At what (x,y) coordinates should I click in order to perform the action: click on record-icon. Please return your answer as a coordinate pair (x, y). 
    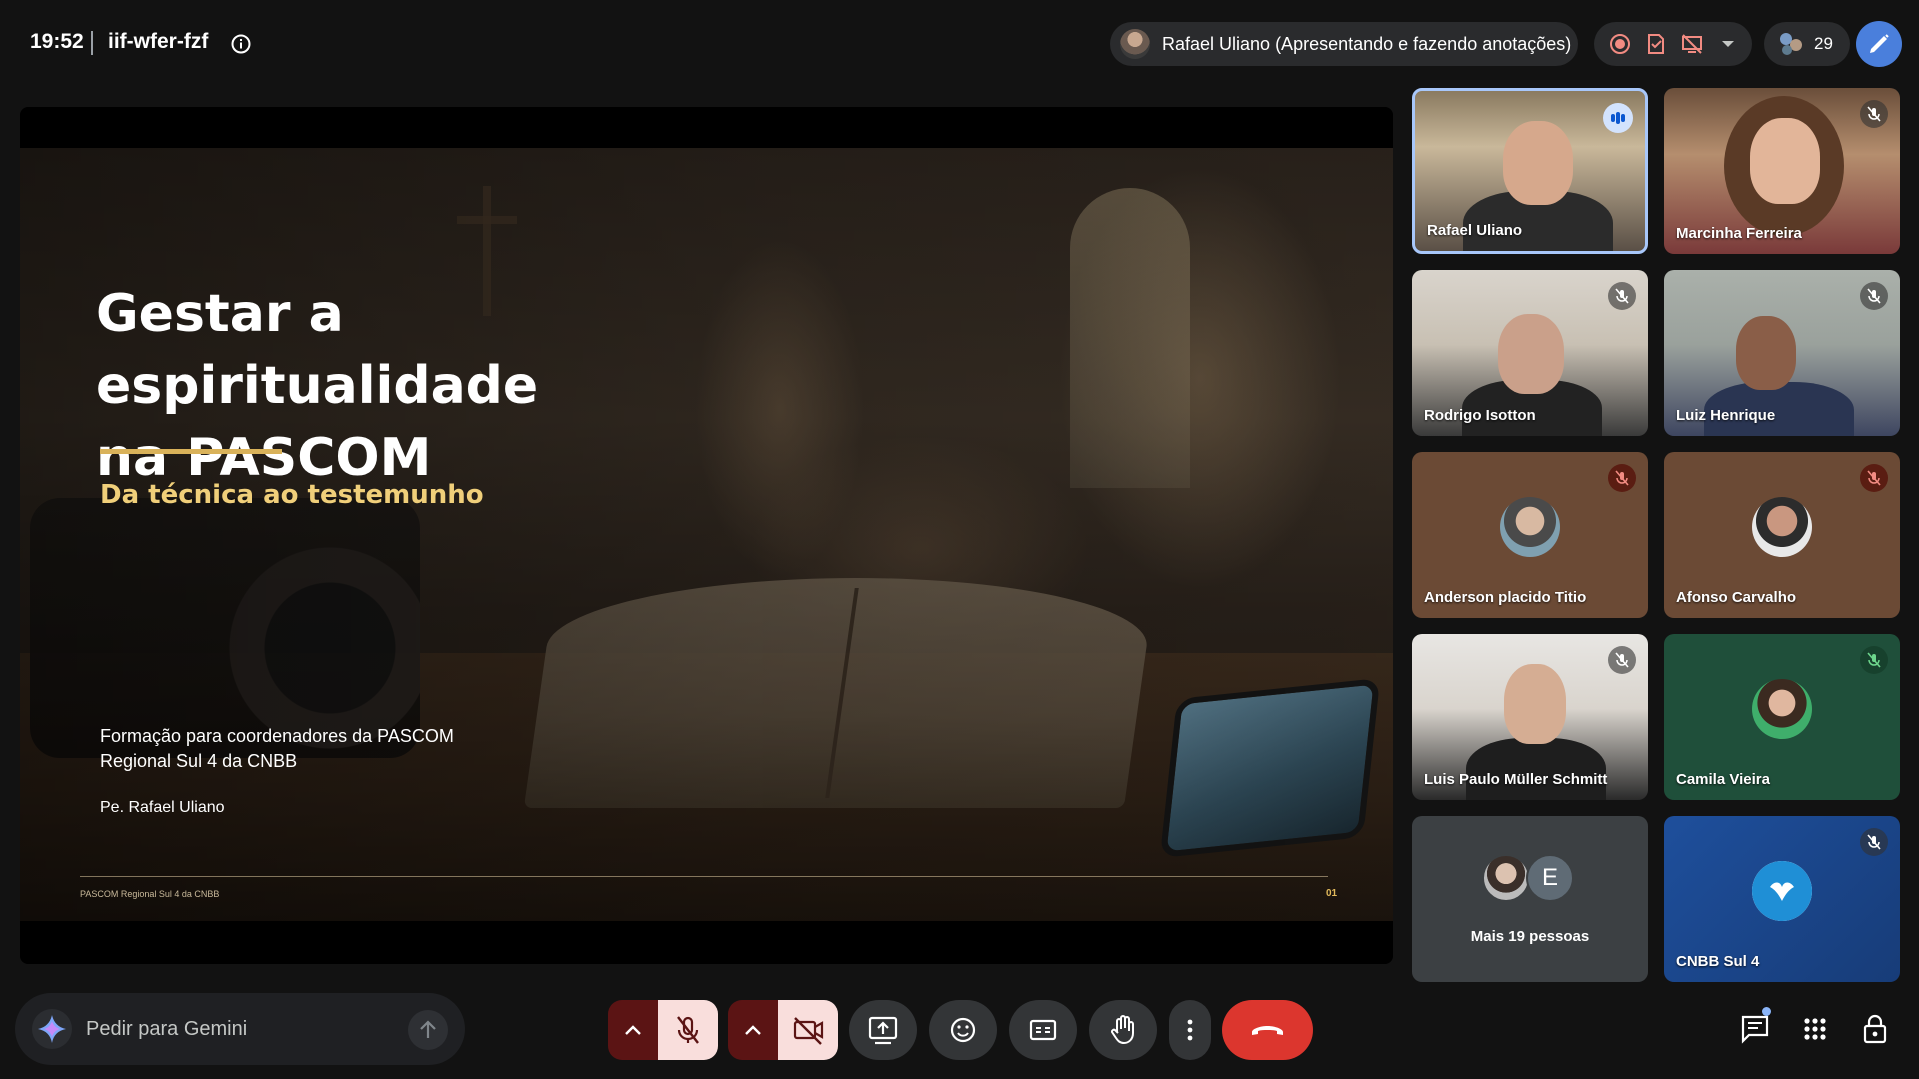
    Looking at the image, I should click on (1620, 44).